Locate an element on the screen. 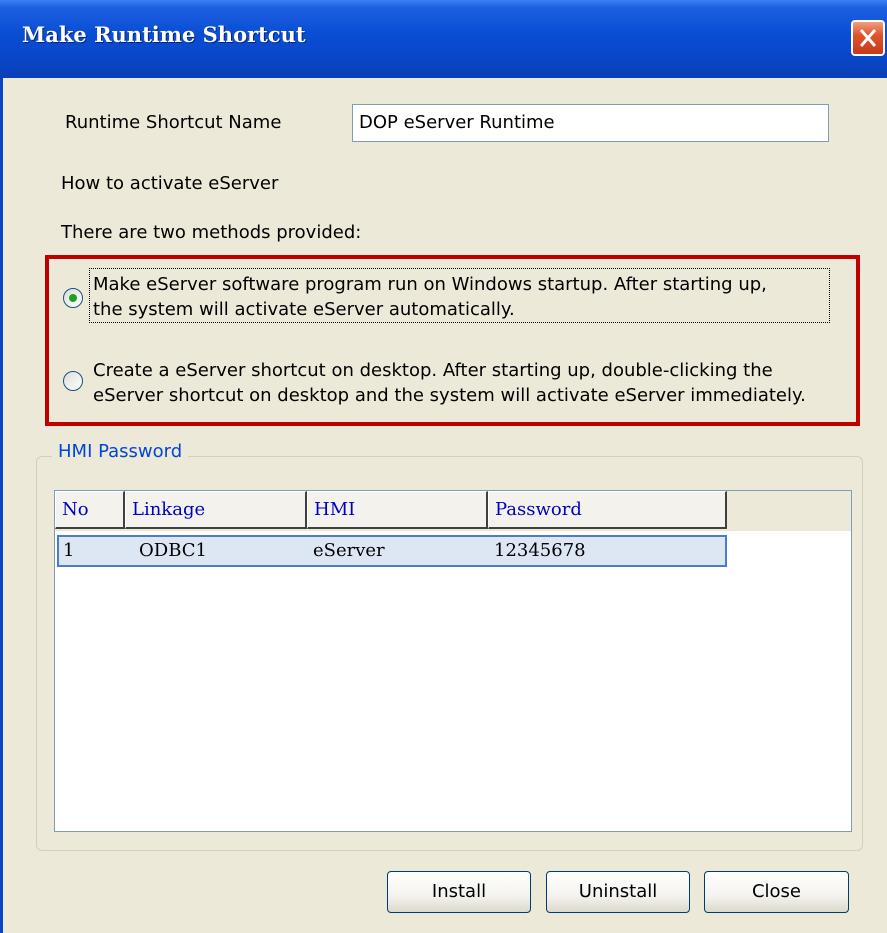 This screenshot has width=887, height=933. cell-linkage: ODBC1 is located at coordinates (173, 550).